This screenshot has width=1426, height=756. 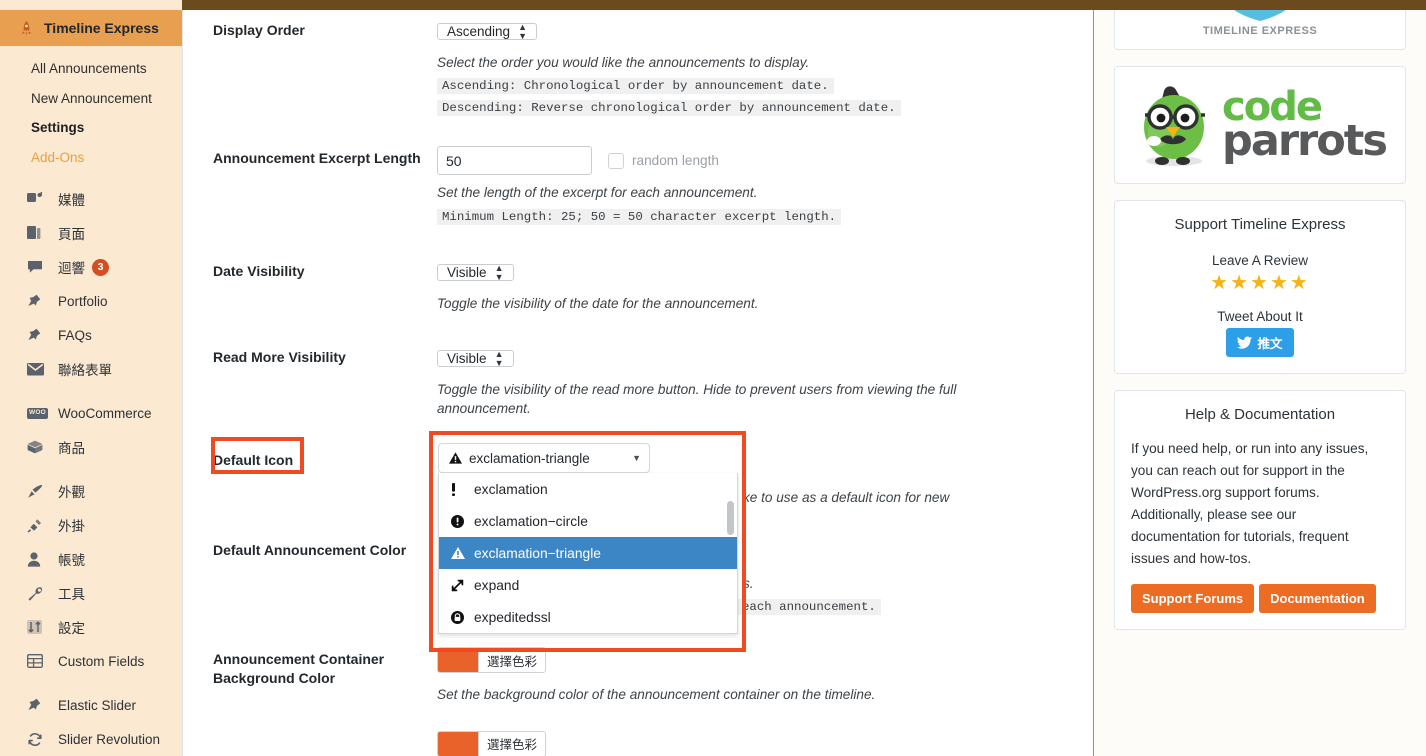 I want to click on container-bg-color-picker: 選擇色彩, so click(x=492, y=660).